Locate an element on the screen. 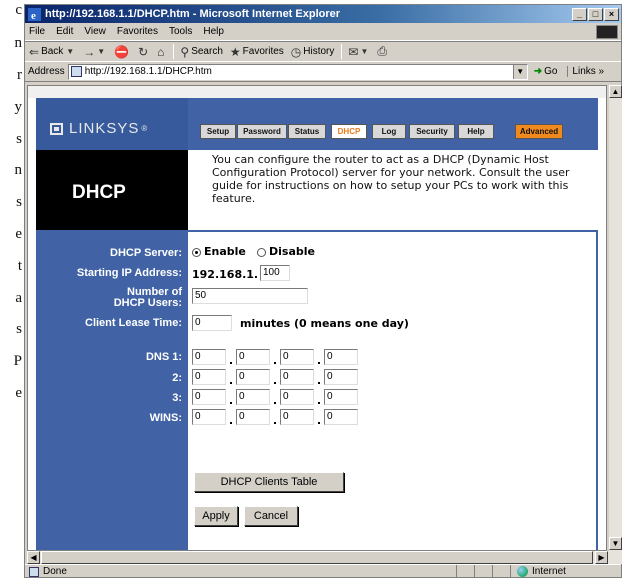 This screenshot has width=624, height=580. linksys-logo: LINKSYS ® is located at coordinates (99, 128).